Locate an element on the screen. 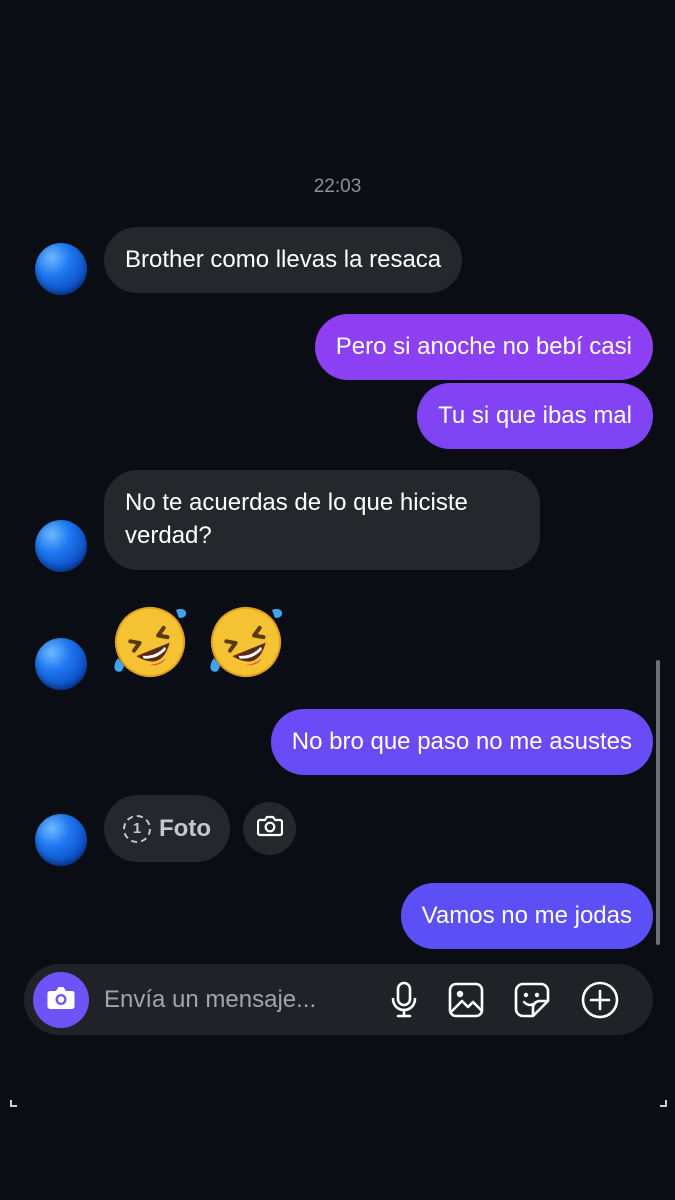 The height and width of the screenshot is (1200, 675). outgoing-message-bubble: No bro que paso no me asustes is located at coordinates (461, 742).